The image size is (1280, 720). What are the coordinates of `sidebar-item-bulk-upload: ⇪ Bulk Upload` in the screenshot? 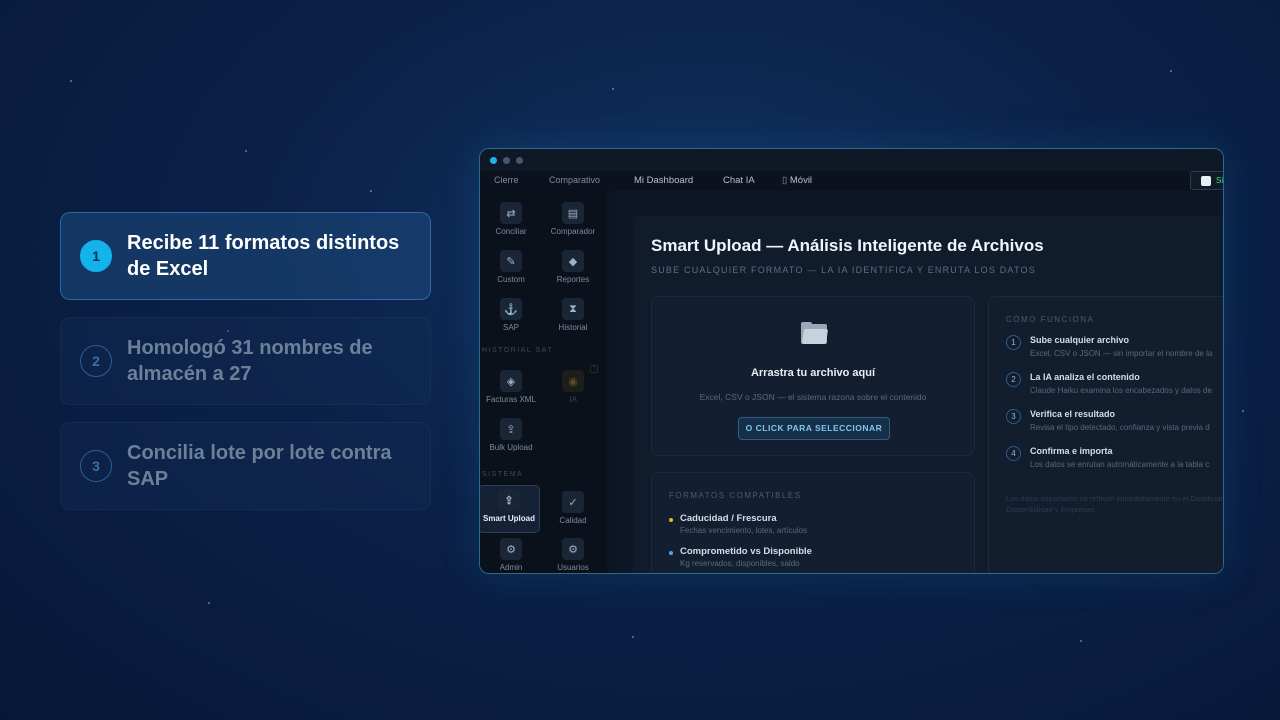 It's located at (511, 437).